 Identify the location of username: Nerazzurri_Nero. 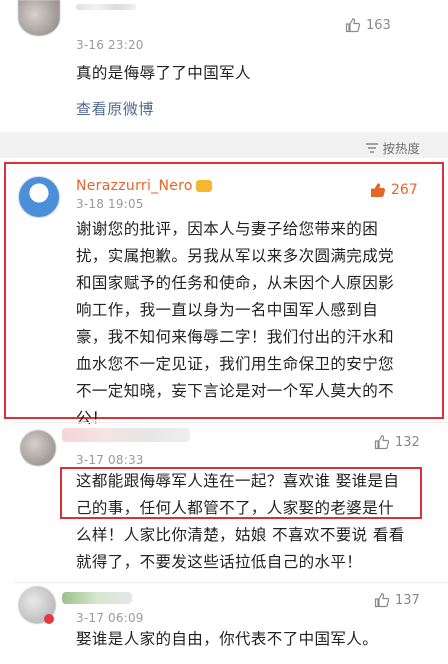
(134, 186).